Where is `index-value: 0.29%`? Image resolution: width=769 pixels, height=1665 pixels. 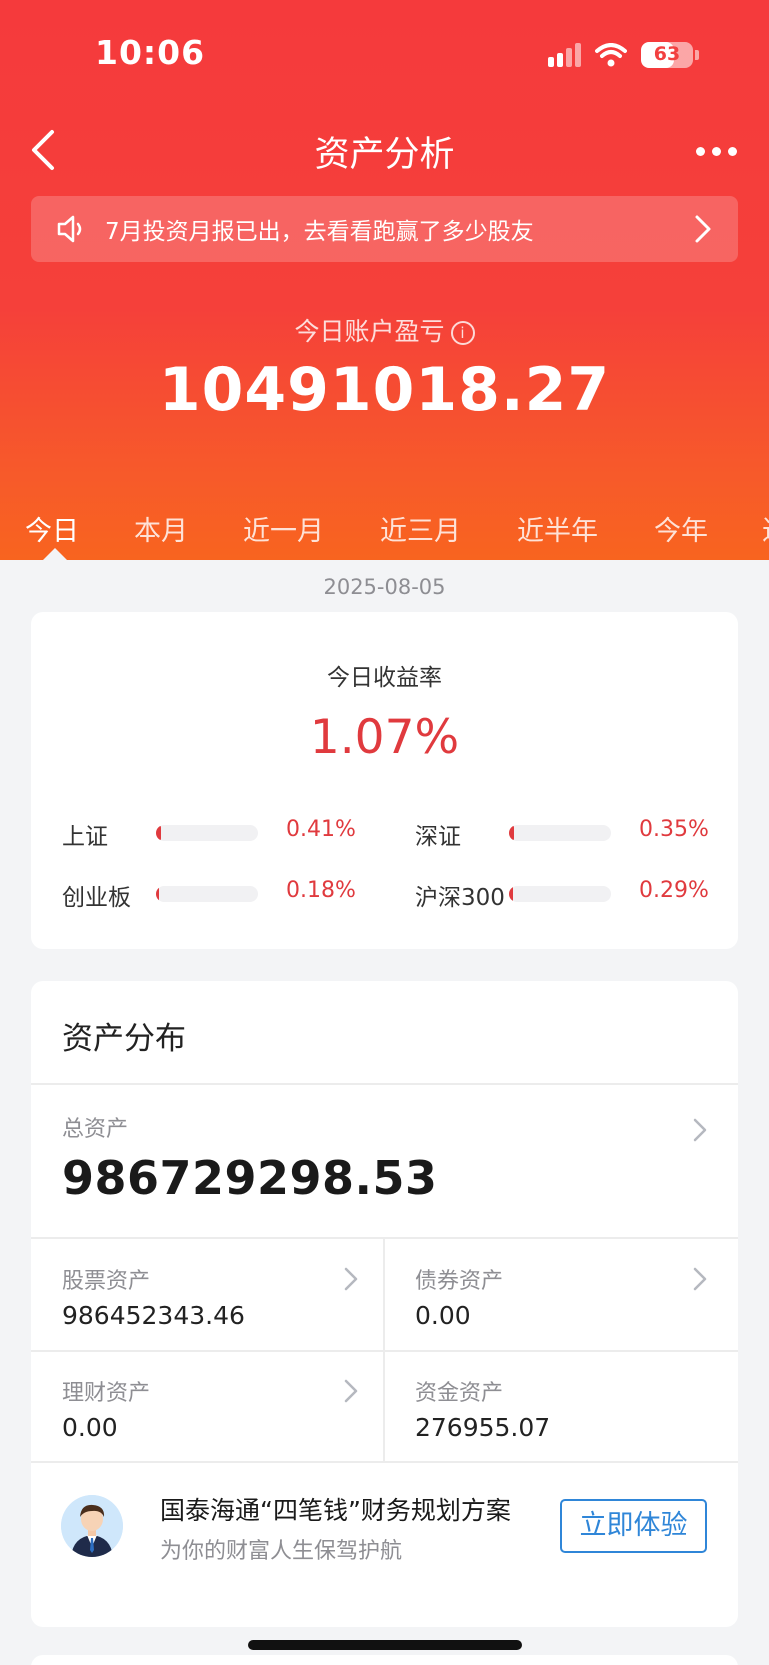
index-value: 0.29% is located at coordinates (674, 890).